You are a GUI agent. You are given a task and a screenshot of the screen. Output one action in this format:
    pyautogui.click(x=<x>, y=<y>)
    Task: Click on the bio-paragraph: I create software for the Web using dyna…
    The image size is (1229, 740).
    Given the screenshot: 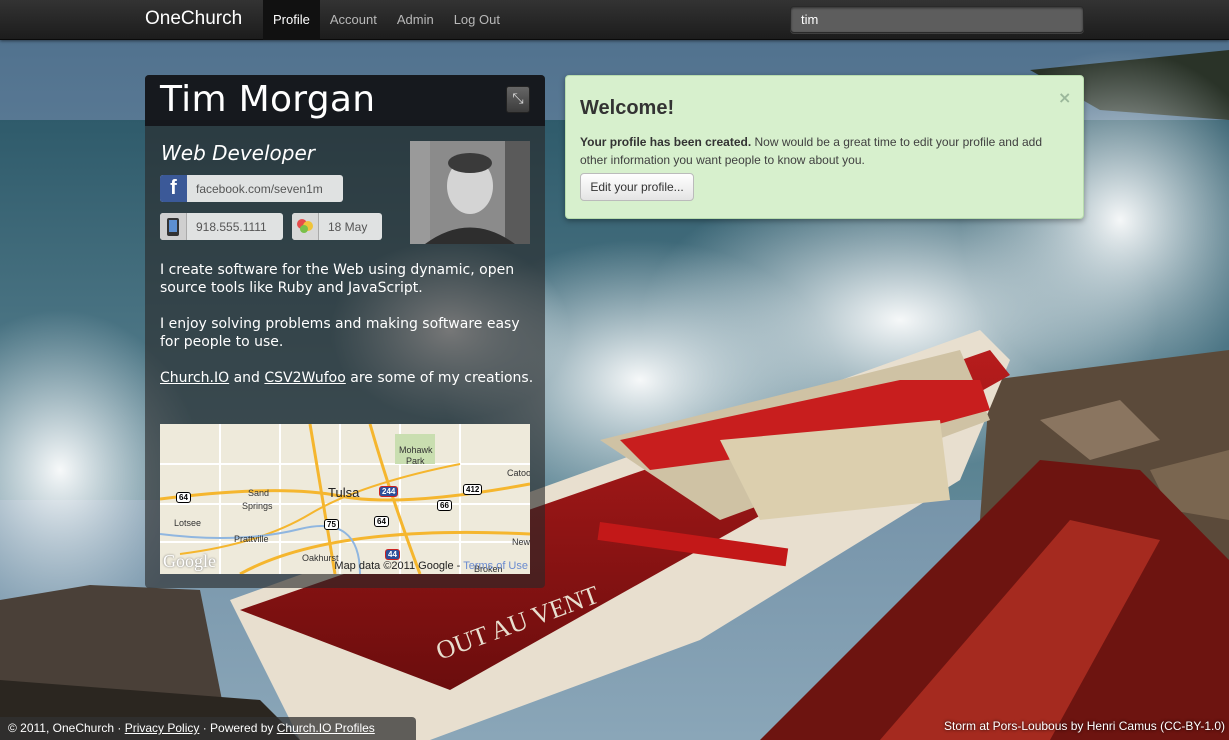 What is the action you would take?
    pyautogui.click(x=337, y=279)
    